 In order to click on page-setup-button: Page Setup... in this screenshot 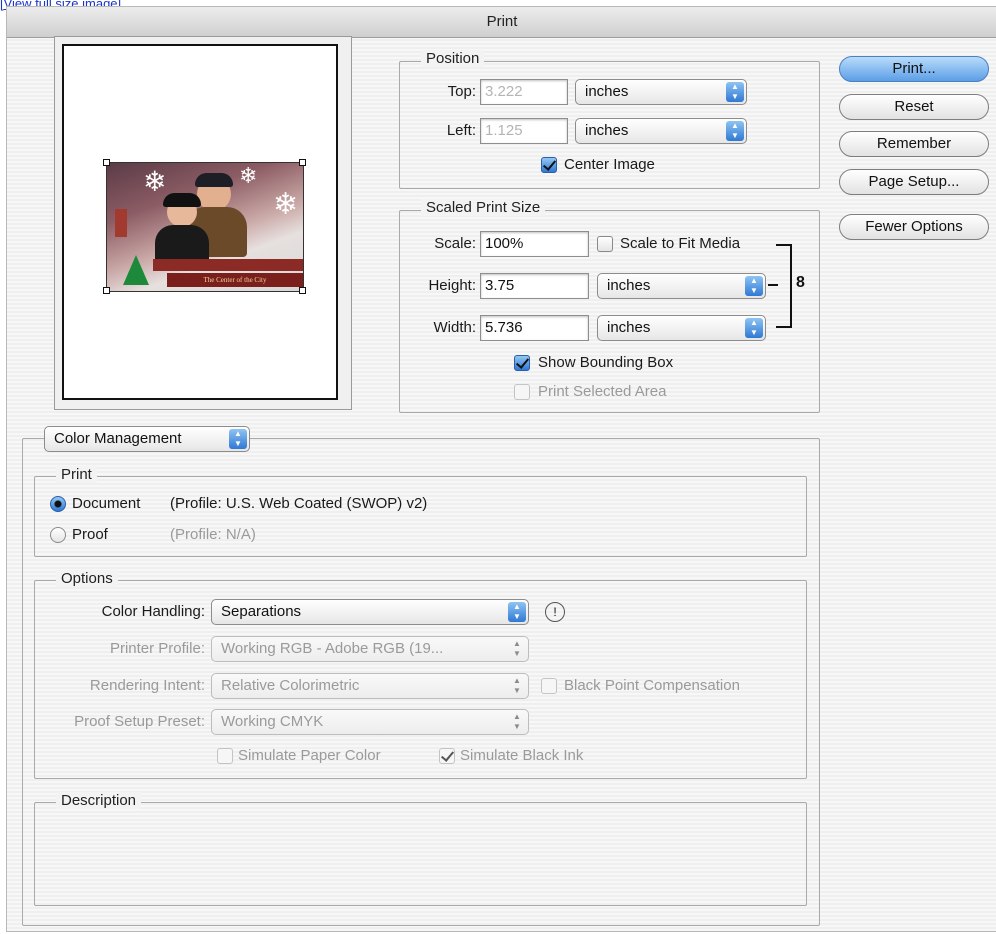, I will do `click(914, 182)`.